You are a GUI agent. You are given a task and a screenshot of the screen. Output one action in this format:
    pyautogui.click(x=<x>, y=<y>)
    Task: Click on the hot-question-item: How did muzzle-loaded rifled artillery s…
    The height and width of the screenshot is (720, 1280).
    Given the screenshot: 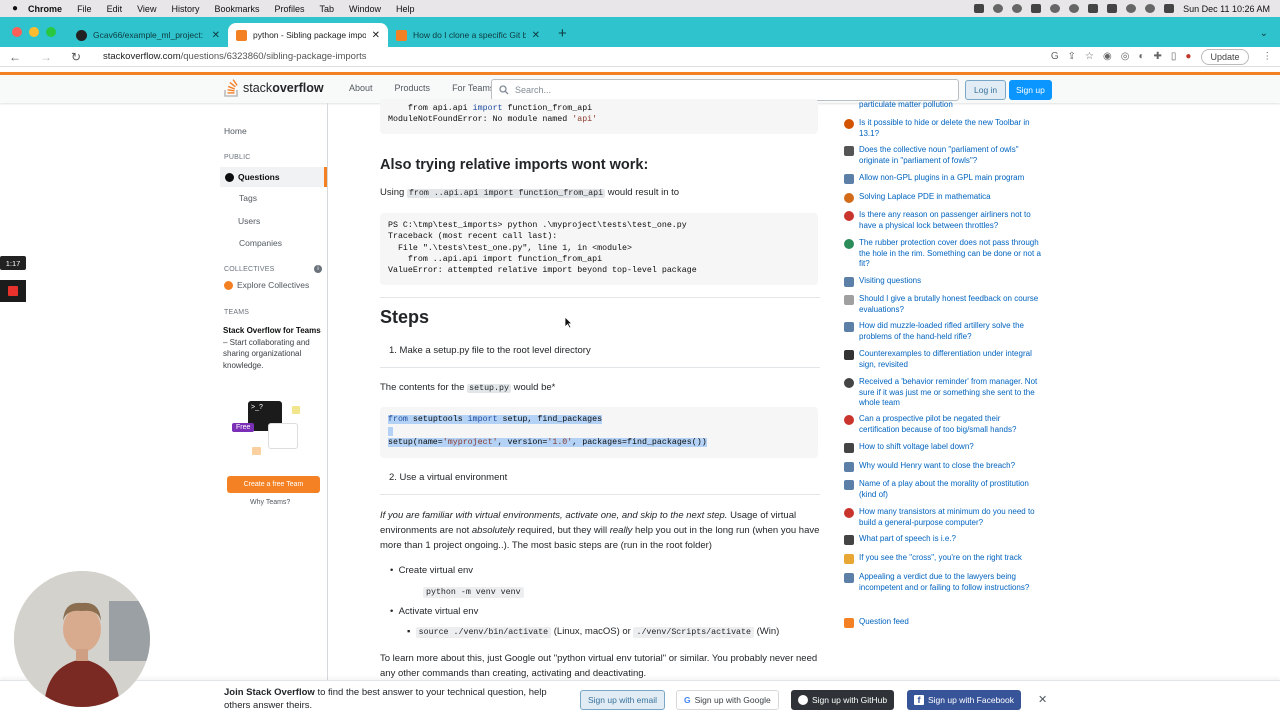 What is the action you would take?
    pyautogui.click(x=943, y=331)
    